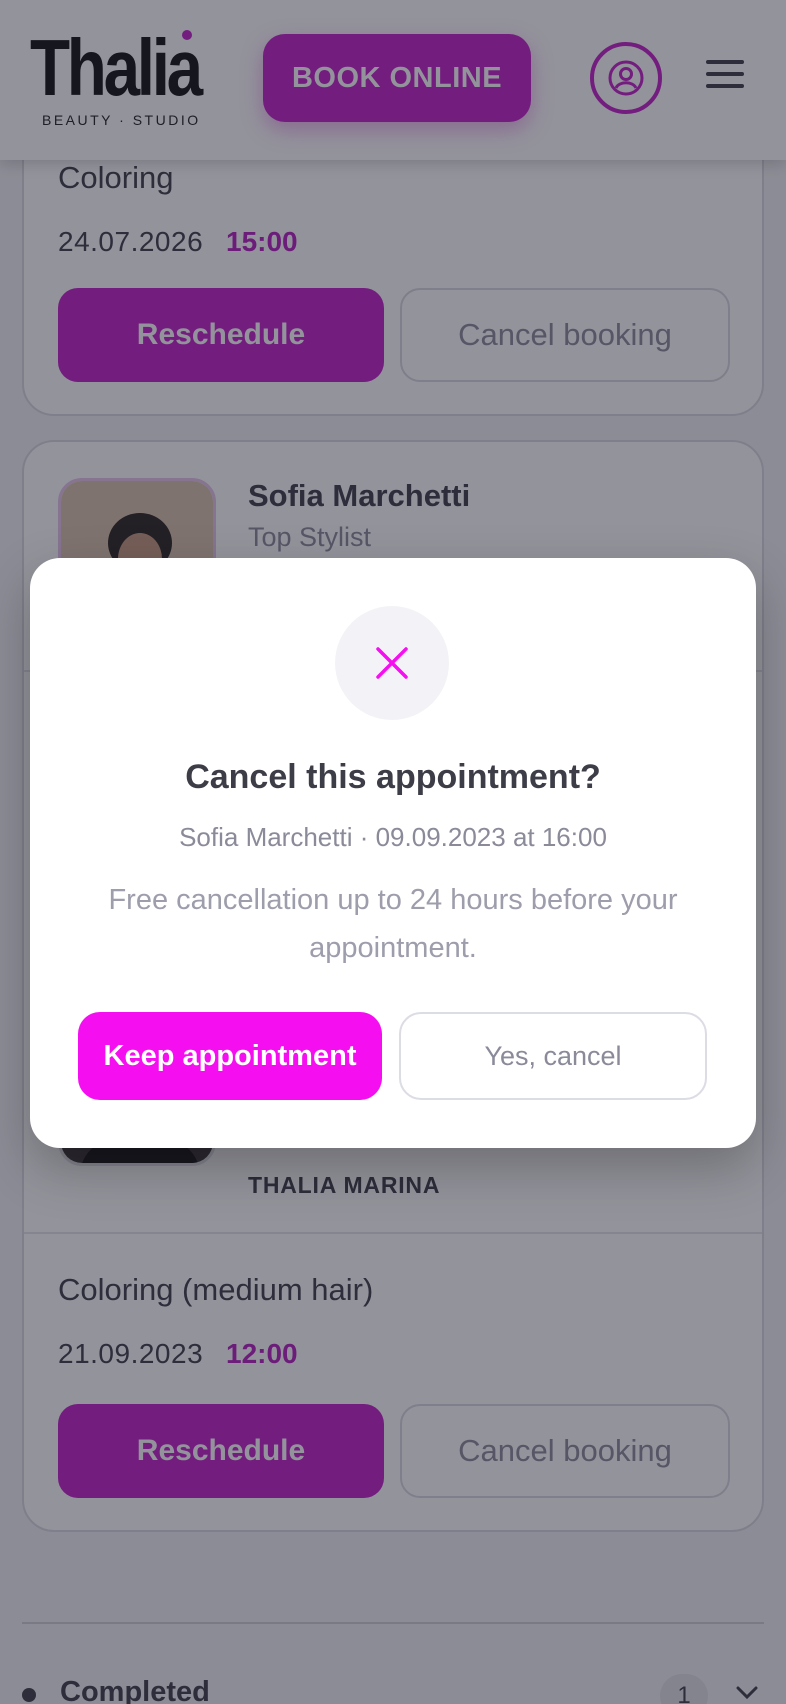 This screenshot has height=1704, width=786. I want to click on dialog-title: Cancel this appointment?, so click(393, 777).